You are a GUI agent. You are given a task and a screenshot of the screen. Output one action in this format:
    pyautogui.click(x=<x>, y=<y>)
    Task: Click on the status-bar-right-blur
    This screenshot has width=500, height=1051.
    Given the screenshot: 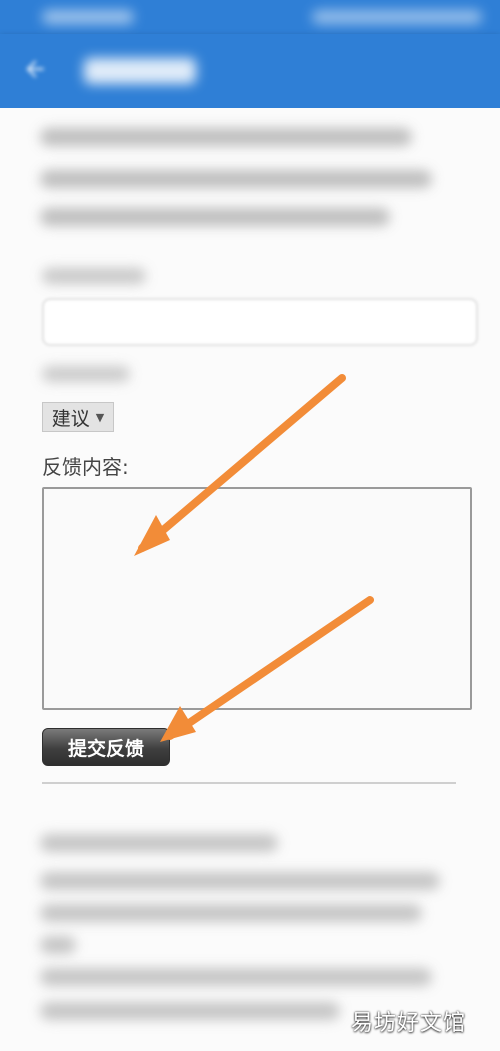 What is the action you would take?
    pyautogui.click(x=397, y=17)
    